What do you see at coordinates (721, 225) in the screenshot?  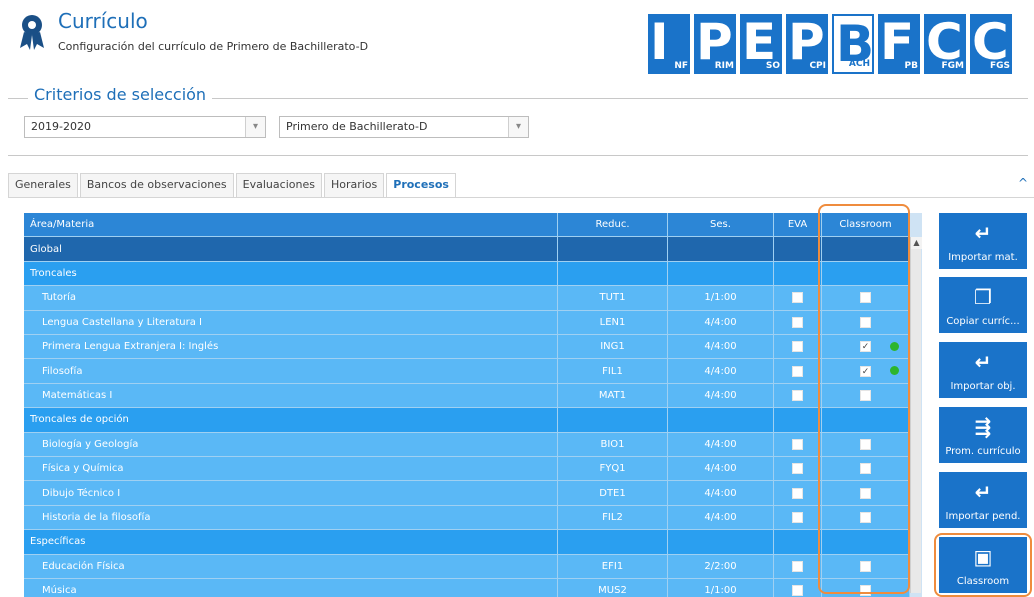 I see `column-header-ses: Ses.` at bounding box center [721, 225].